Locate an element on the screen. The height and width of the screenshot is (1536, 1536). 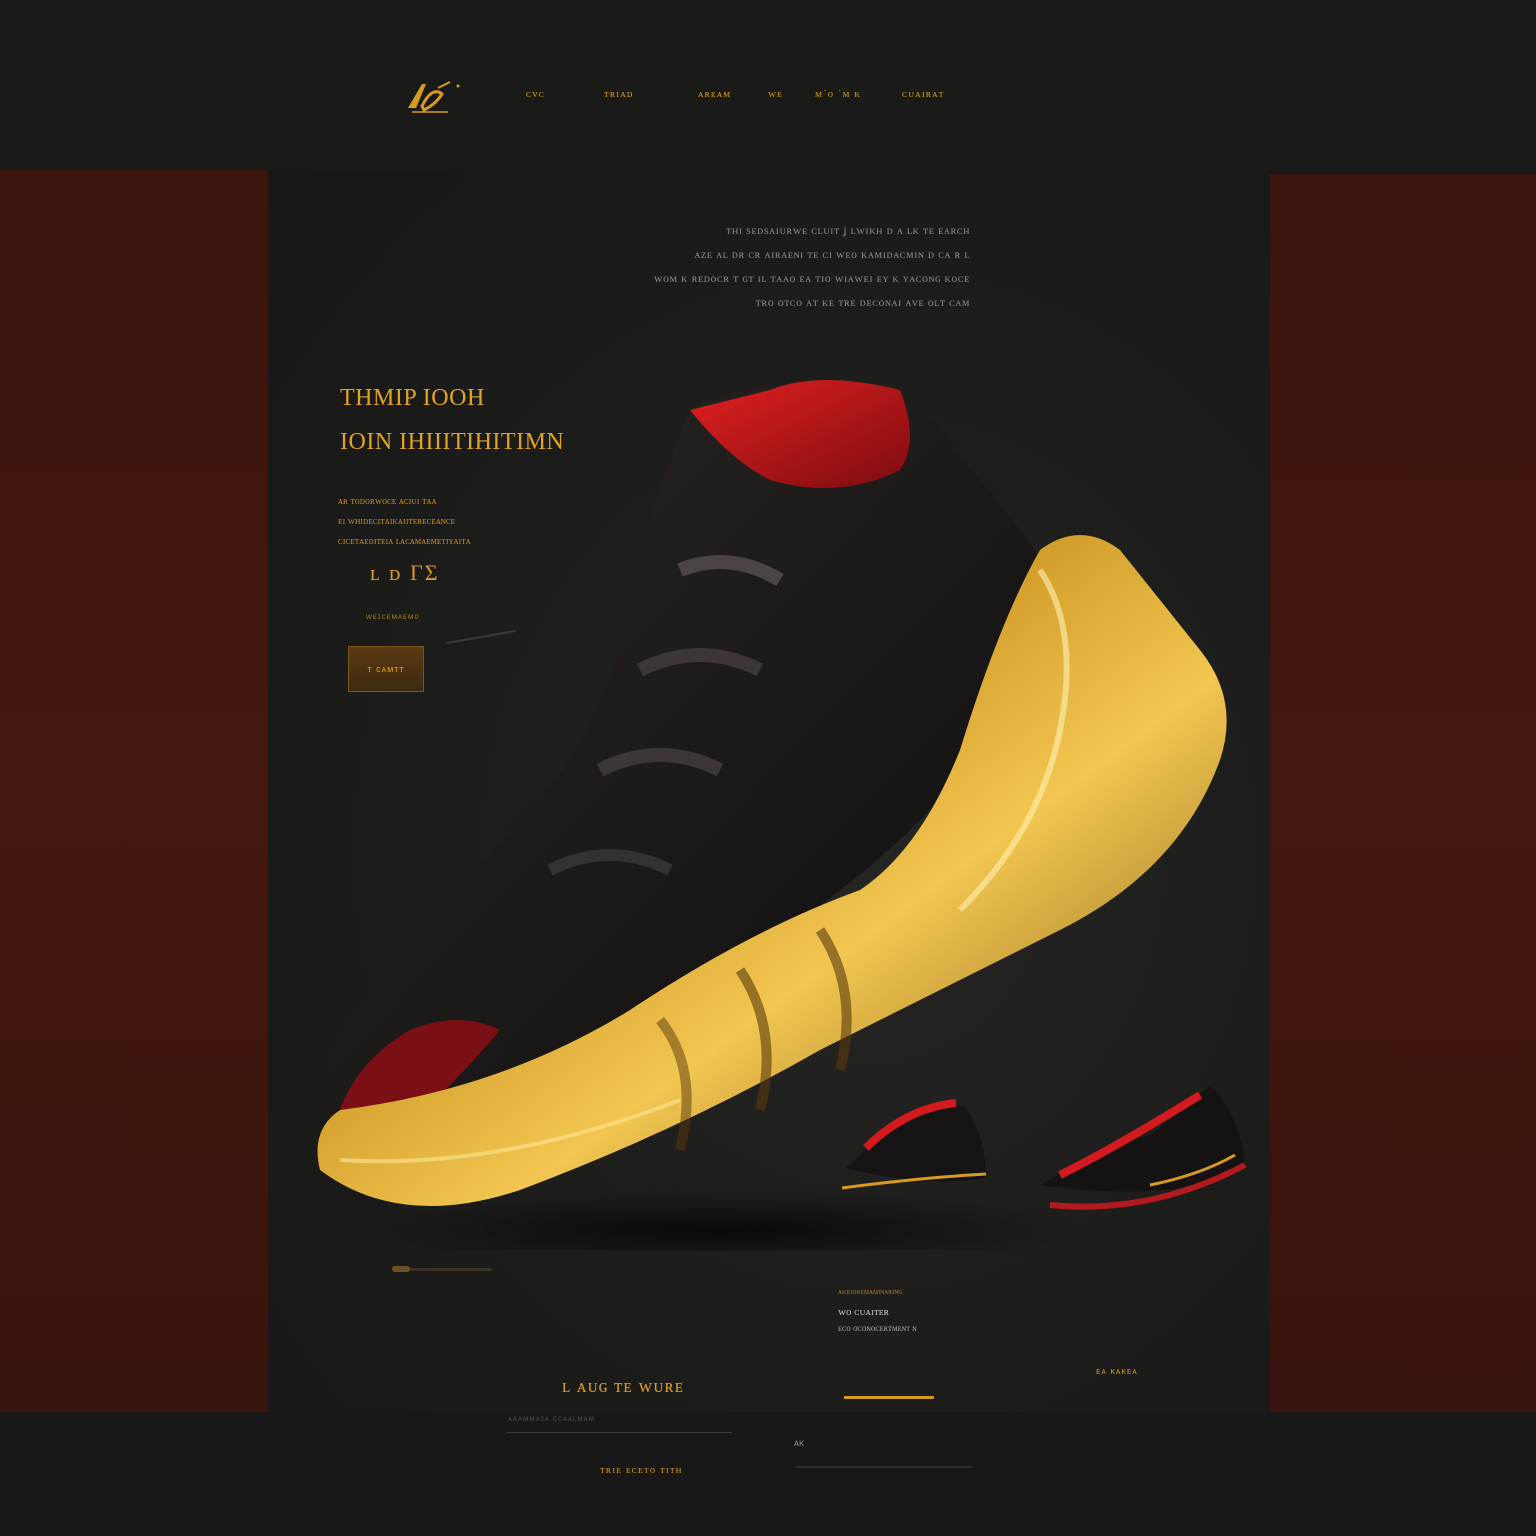
email-field-placeholder: ᴀᴀᴀᴍᴍᴀɪᴀ ᴄᴄᴀᴀʟᴍᴀᴍ is located at coordinates (552, 1418).